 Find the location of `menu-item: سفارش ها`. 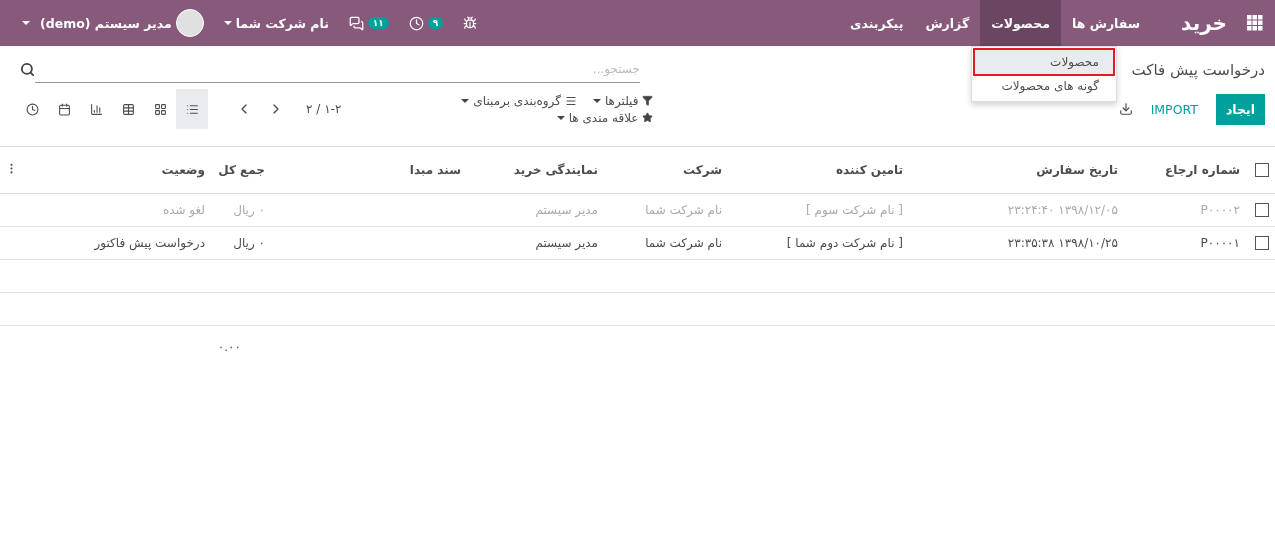

menu-item: سفارش ها is located at coordinates (1106, 23).